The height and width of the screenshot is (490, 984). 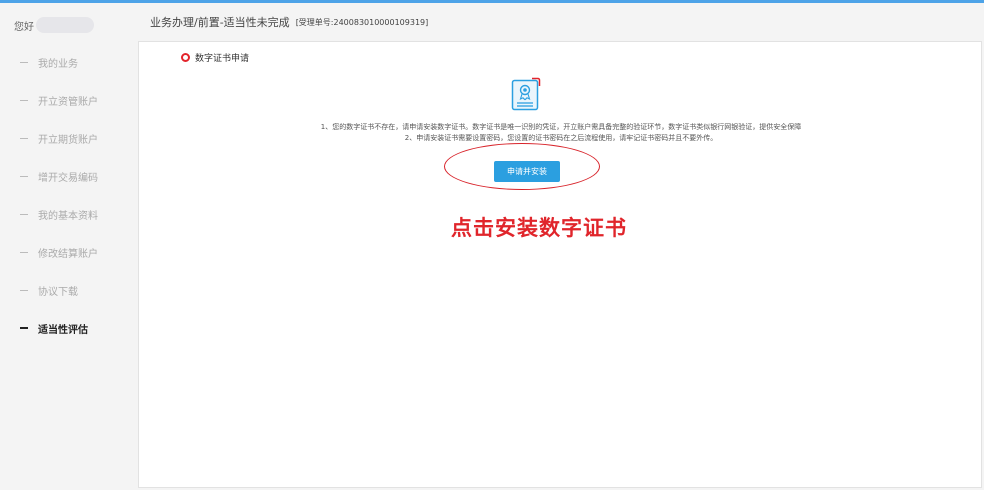 I want to click on sidebar-item-open-futures-account: 开立期货账户, so click(x=69, y=138).